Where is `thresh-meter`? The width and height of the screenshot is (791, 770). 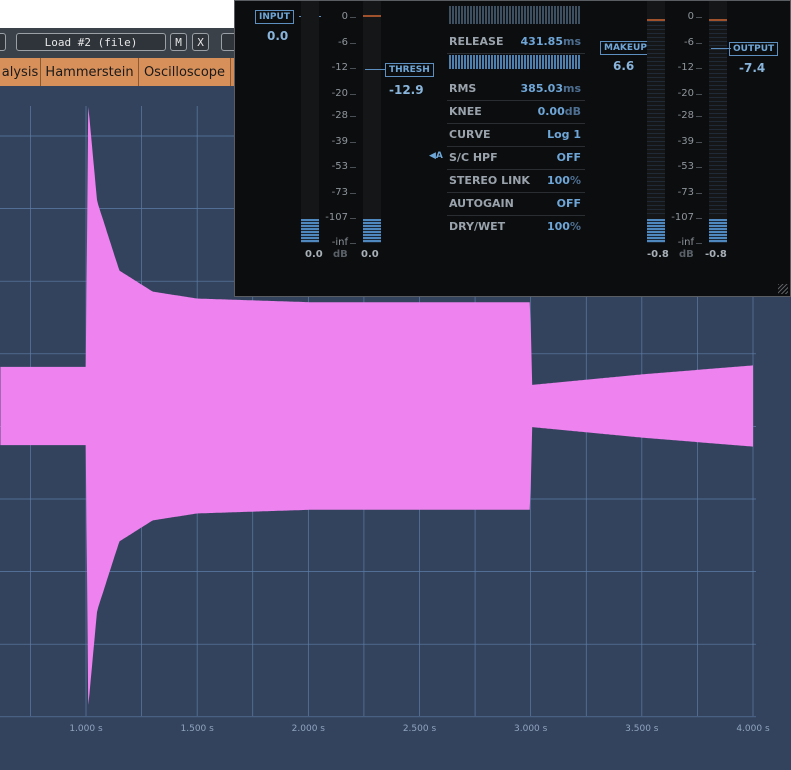
thresh-meter is located at coordinates (372, 122).